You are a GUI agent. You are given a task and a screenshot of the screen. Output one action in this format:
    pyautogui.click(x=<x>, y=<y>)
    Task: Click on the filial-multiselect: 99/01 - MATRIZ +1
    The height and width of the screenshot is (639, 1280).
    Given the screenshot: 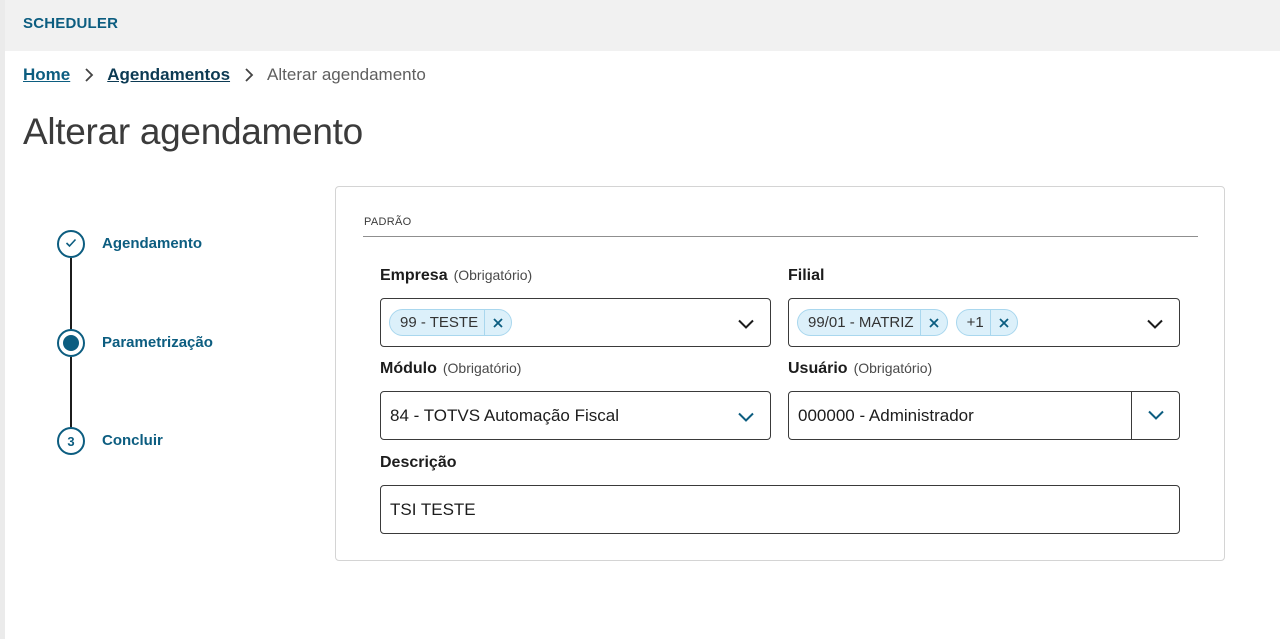 What is the action you would take?
    pyautogui.click(x=984, y=322)
    